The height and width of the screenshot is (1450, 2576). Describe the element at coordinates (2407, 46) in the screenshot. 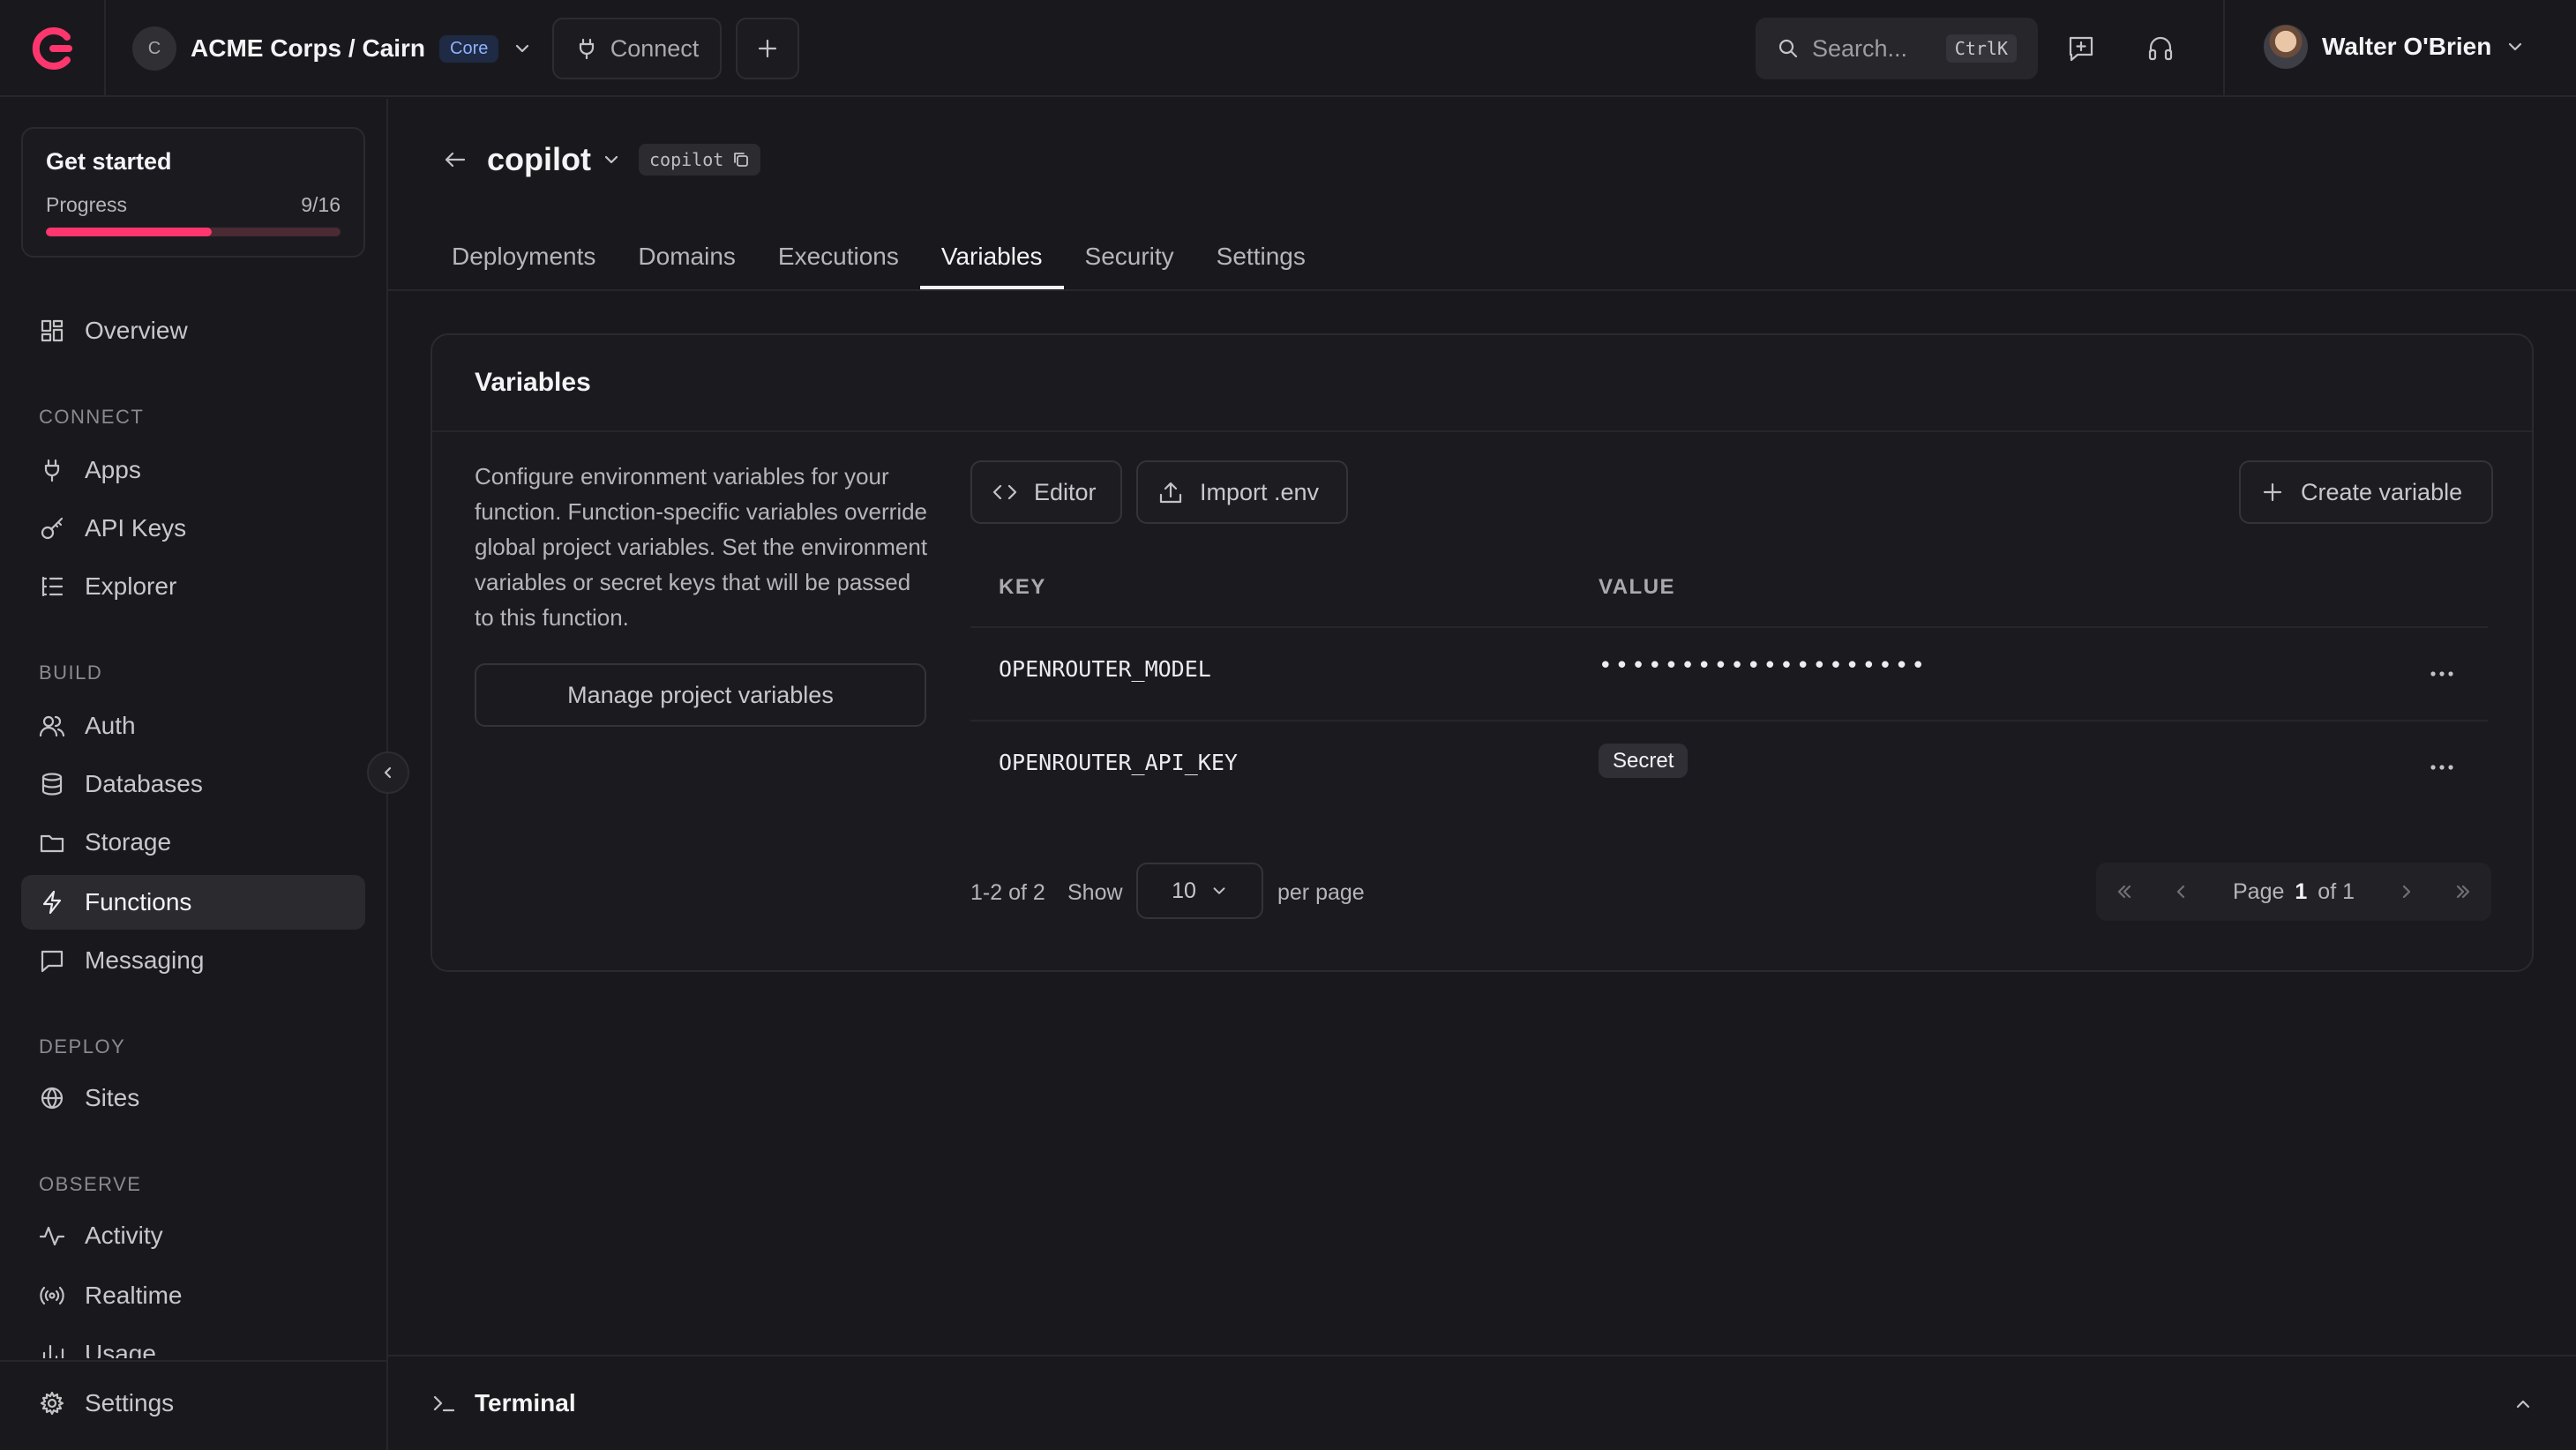

I see `user-name: Walter O'Brien` at that location.